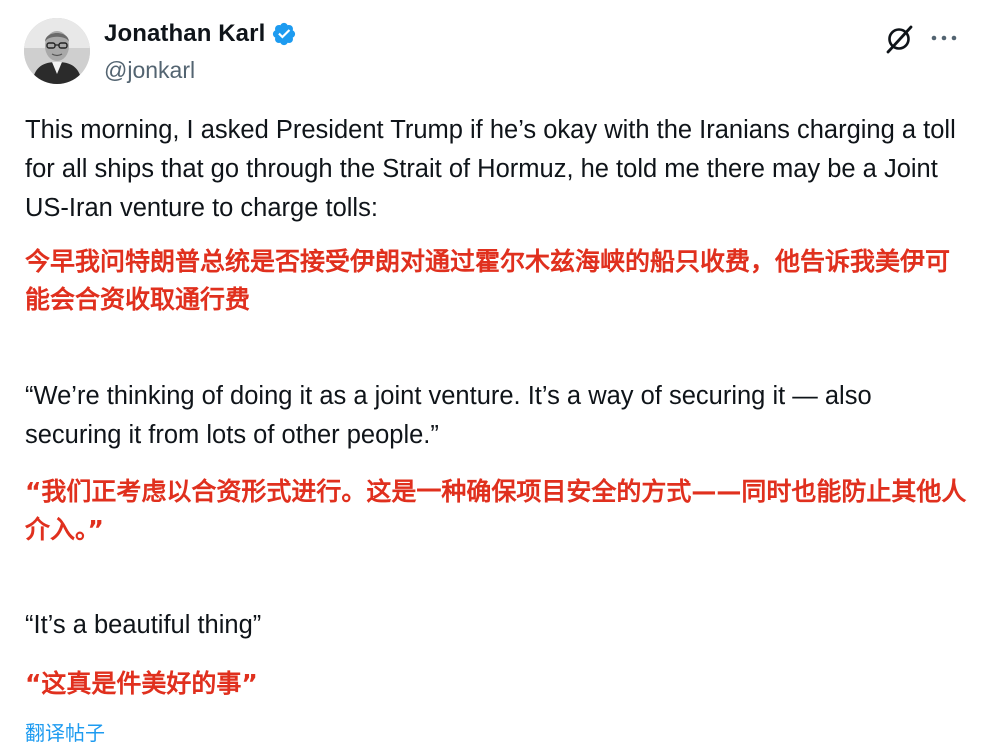 Image resolution: width=984 pixels, height=752 pixels. Describe the element at coordinates (141, 683) in the screenshot. I see `post-paragraph-3-chinese-annotation: “这真是件美好的事”` at that location.